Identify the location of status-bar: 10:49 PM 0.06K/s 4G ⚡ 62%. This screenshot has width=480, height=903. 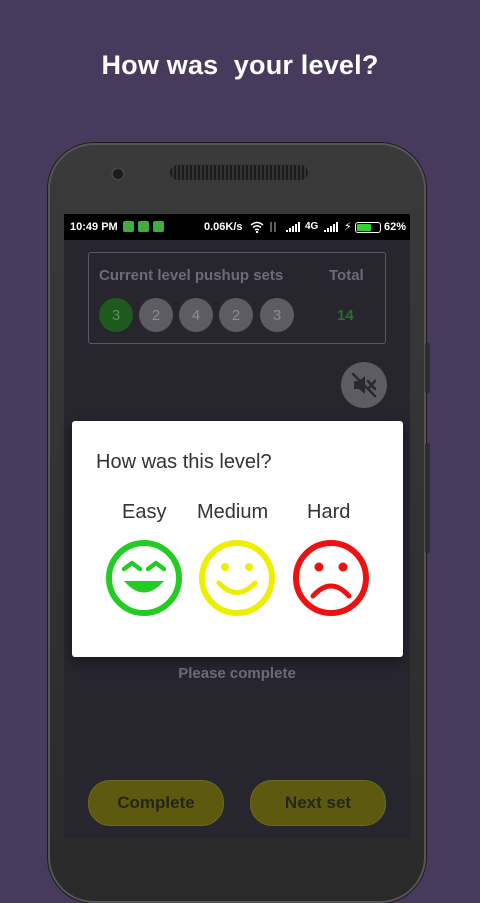
(237, 227).